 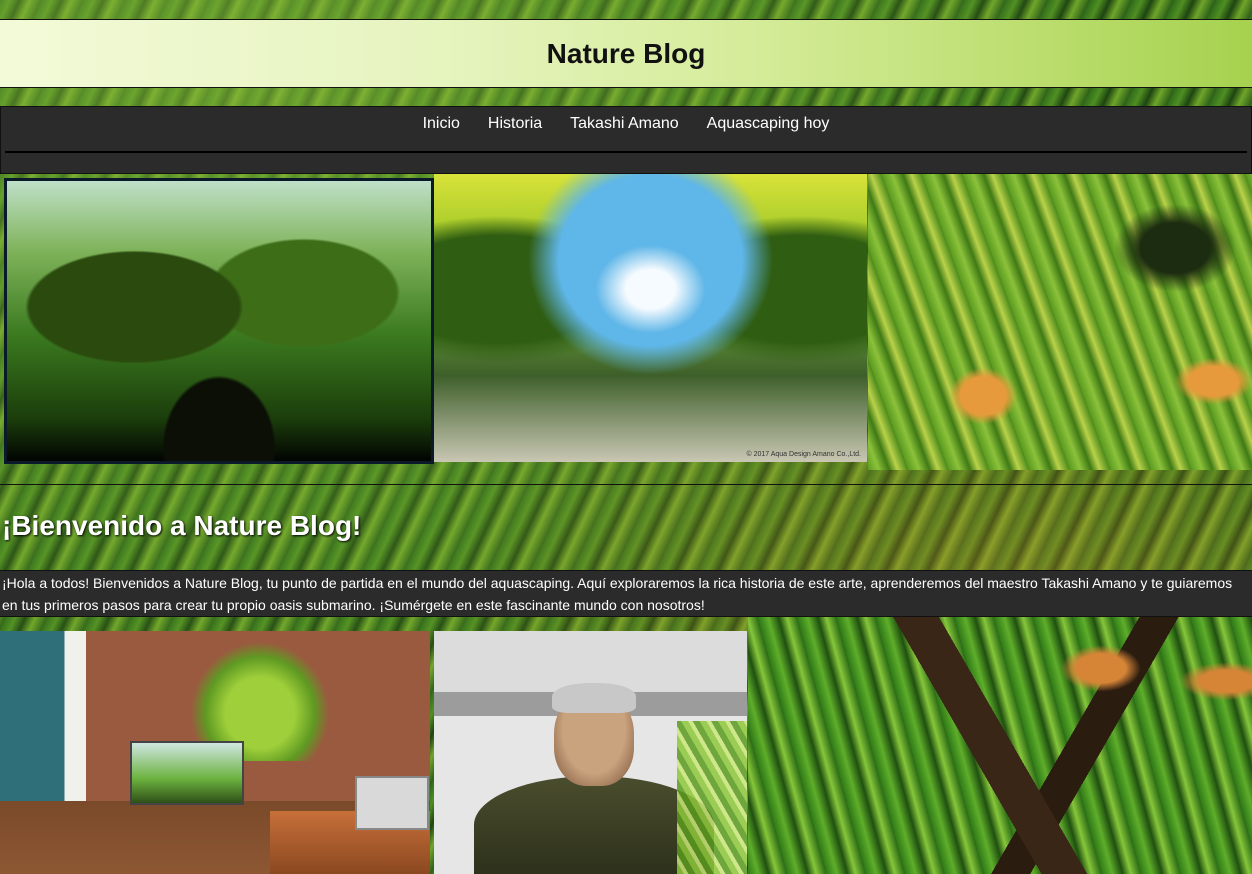 What do you see at coordinates (626, 152) in the screenshot?
I see `nav-divider` at bounding box center [626, 152].